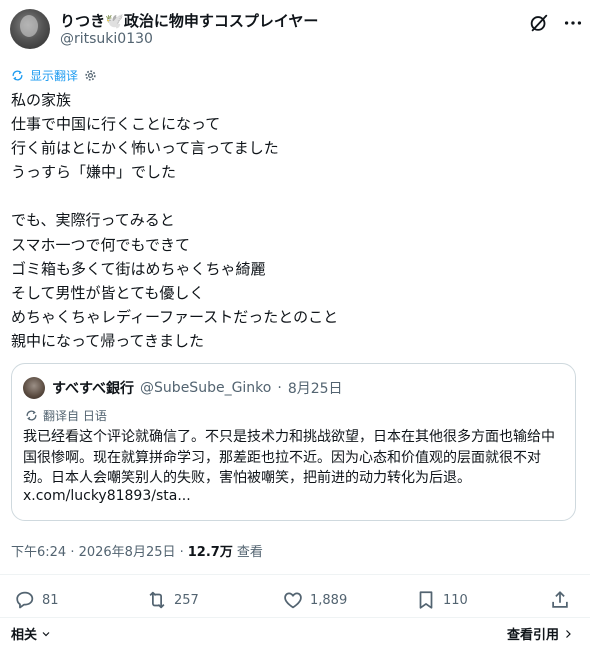 This screenshot has height=648, width=590. What do you see at coordinates (532, 635) in the screenshot?
I see `view-quotes-label: 查看引用` at bounding box center [532, 635].